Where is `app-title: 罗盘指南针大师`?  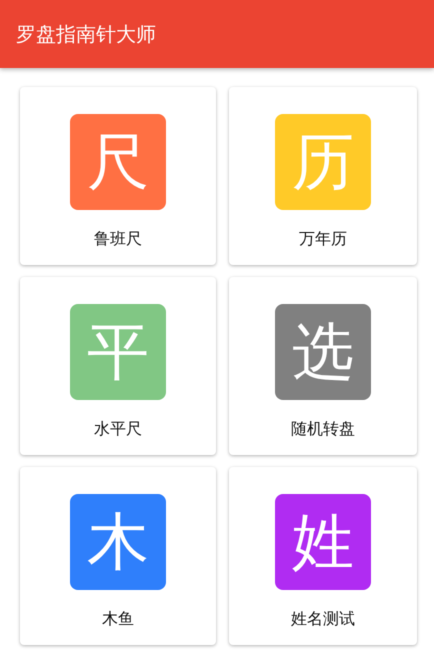
app-title: 罗盘指南针大师 is located at coordinates (86, 34).